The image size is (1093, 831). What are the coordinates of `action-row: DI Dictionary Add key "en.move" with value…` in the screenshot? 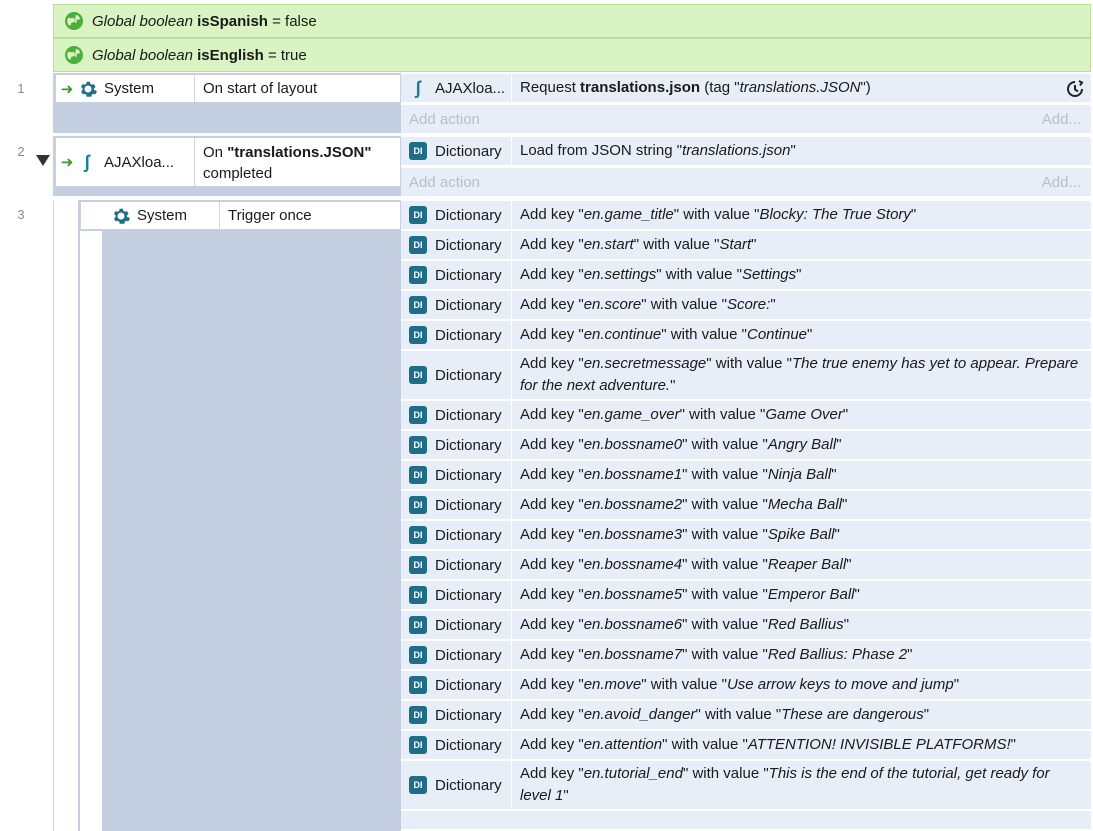 It's located at (746, 686).